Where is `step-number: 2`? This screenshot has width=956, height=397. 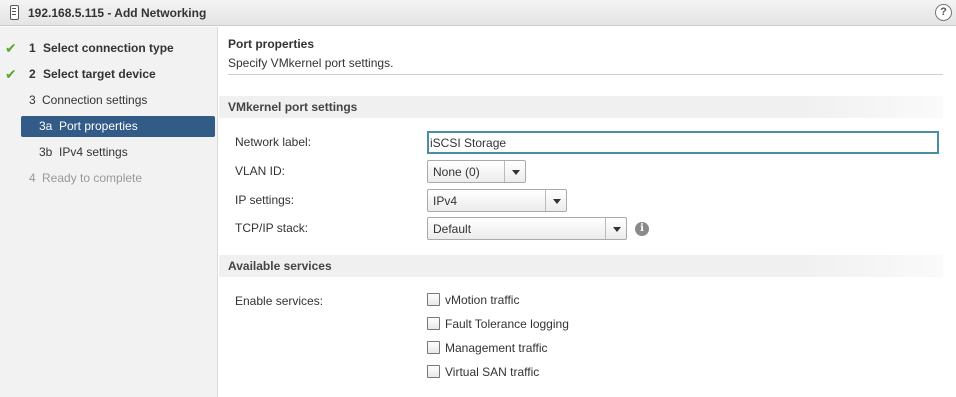 step-number: 2 is located at coordinates (32, 74).